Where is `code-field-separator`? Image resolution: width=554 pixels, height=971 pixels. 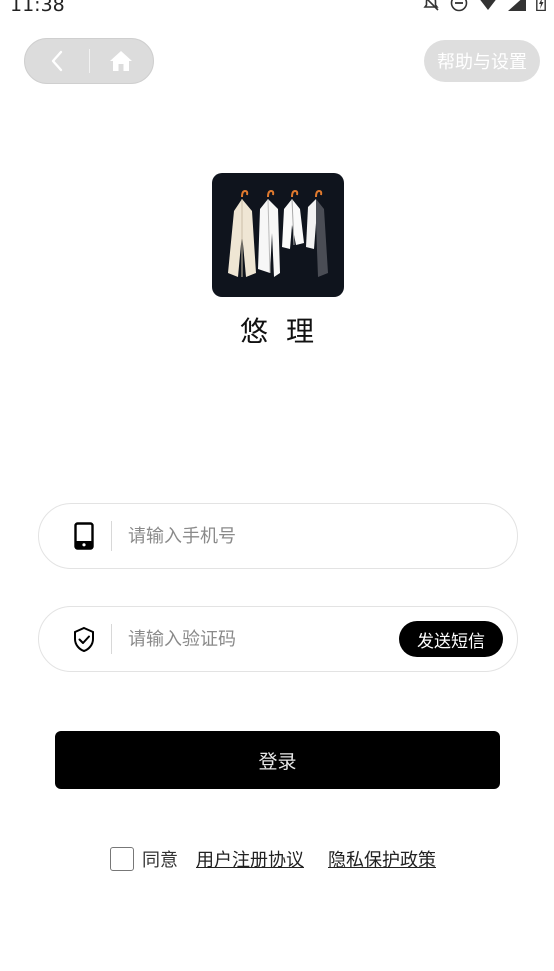 code-field-separator is located at coordinates (111, 639).